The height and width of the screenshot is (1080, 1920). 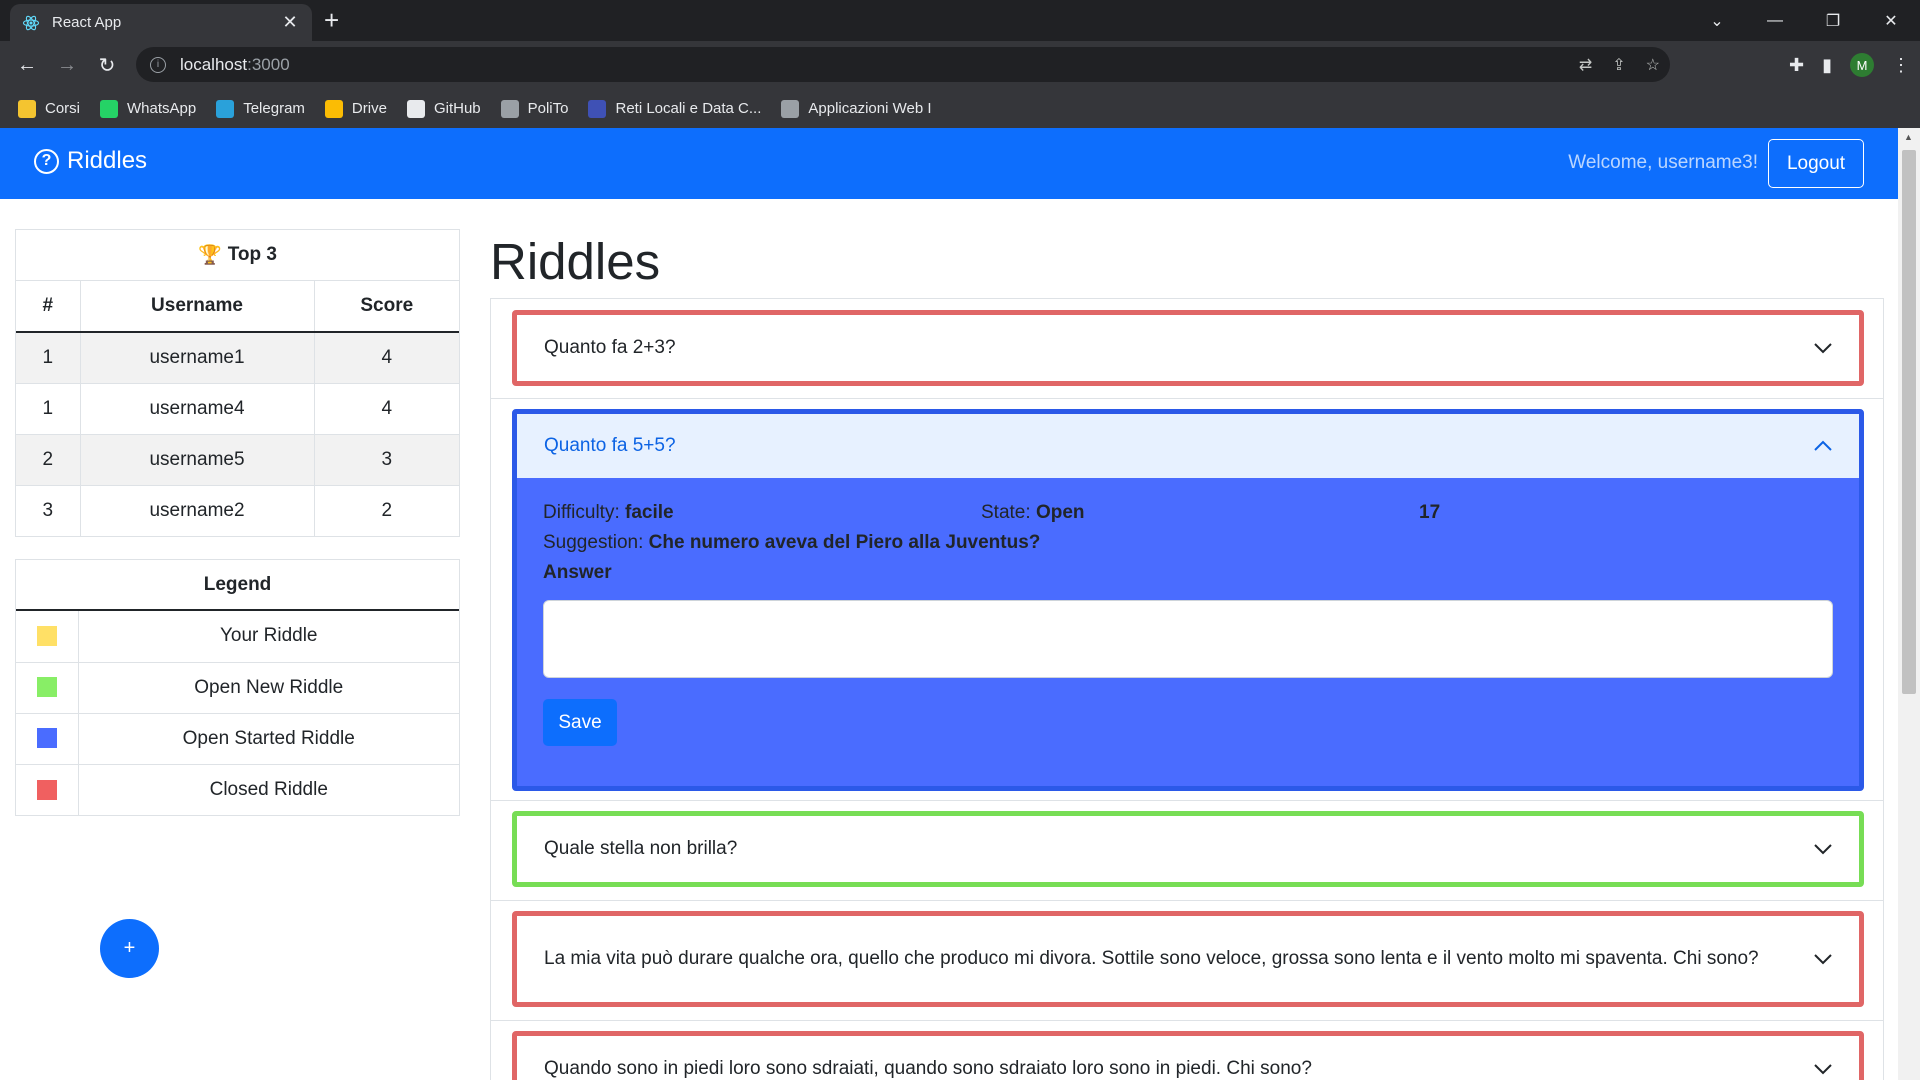 What do you see at coordinates (197, 307) in the screenshot?
I see `column-header-username: Username` at bounding box center [197, 307].